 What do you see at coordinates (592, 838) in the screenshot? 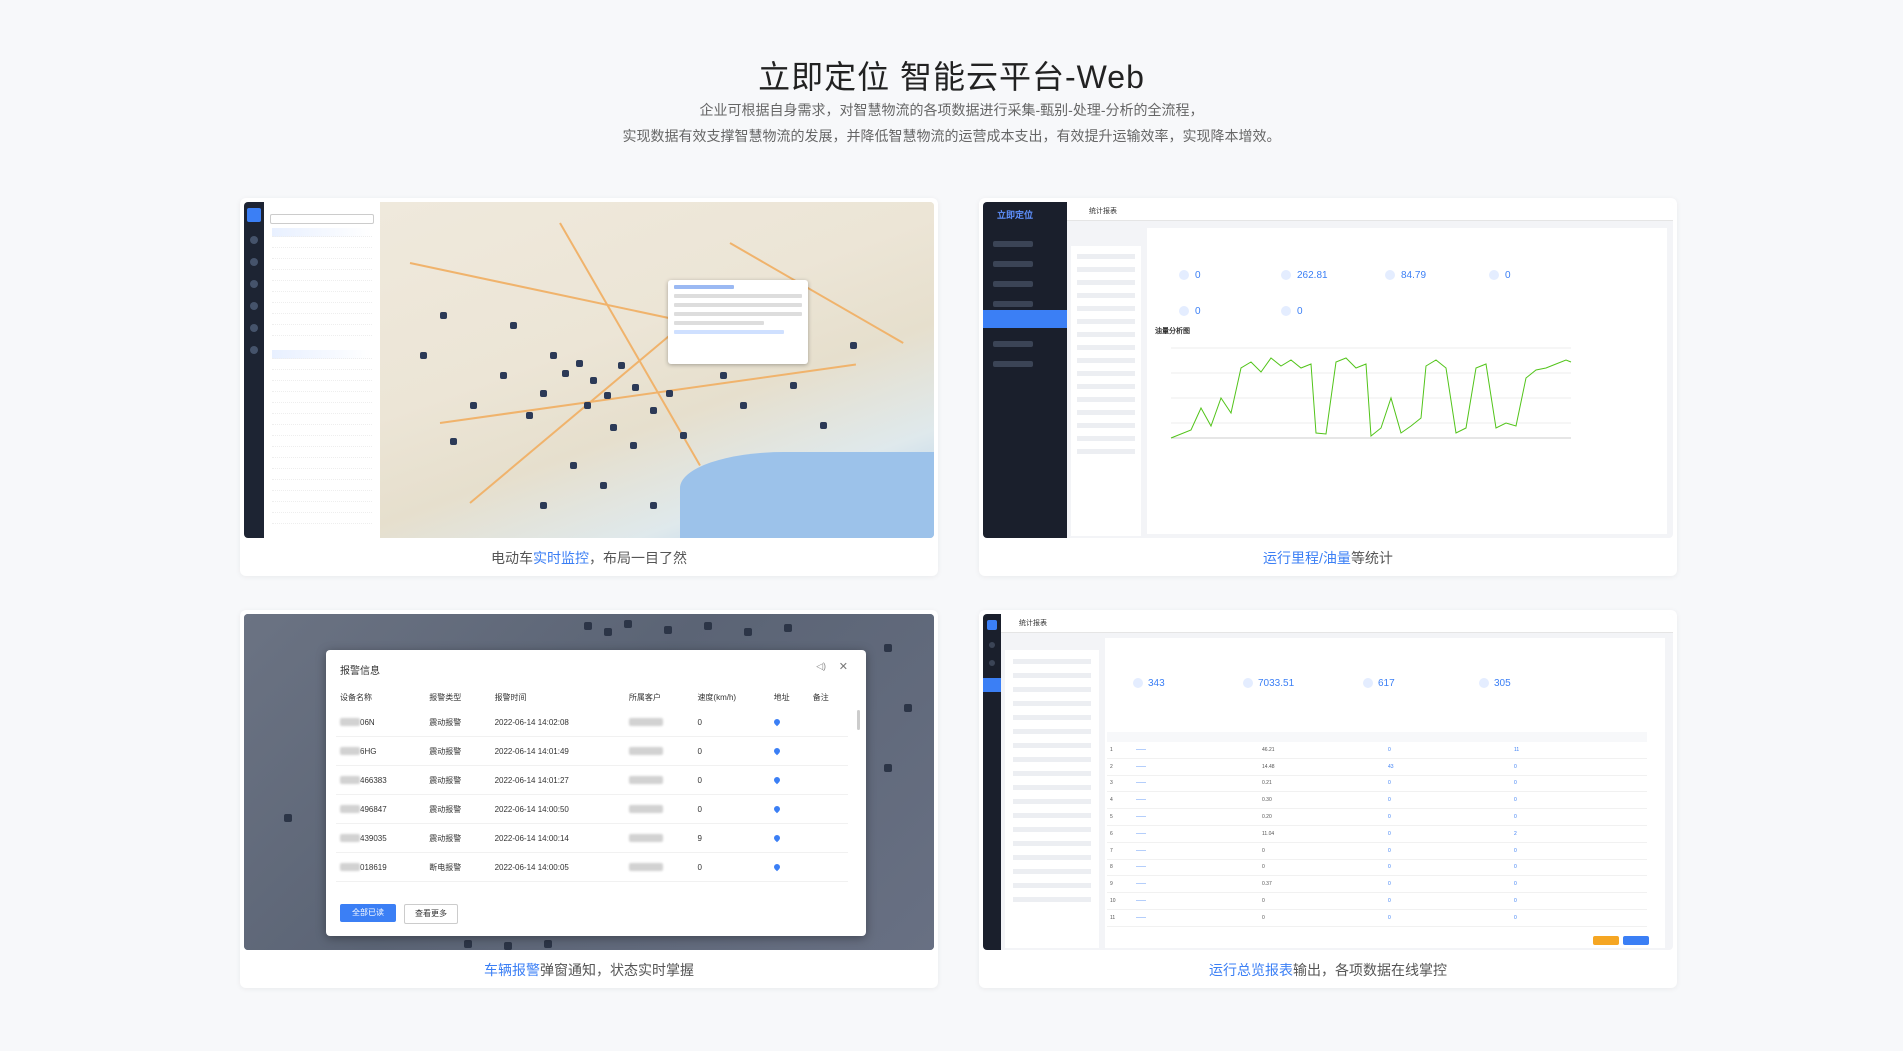
I see `table-row: 439035 震动报警 2022-06-14 14:00:14 9` at bounding box center [592, 838].